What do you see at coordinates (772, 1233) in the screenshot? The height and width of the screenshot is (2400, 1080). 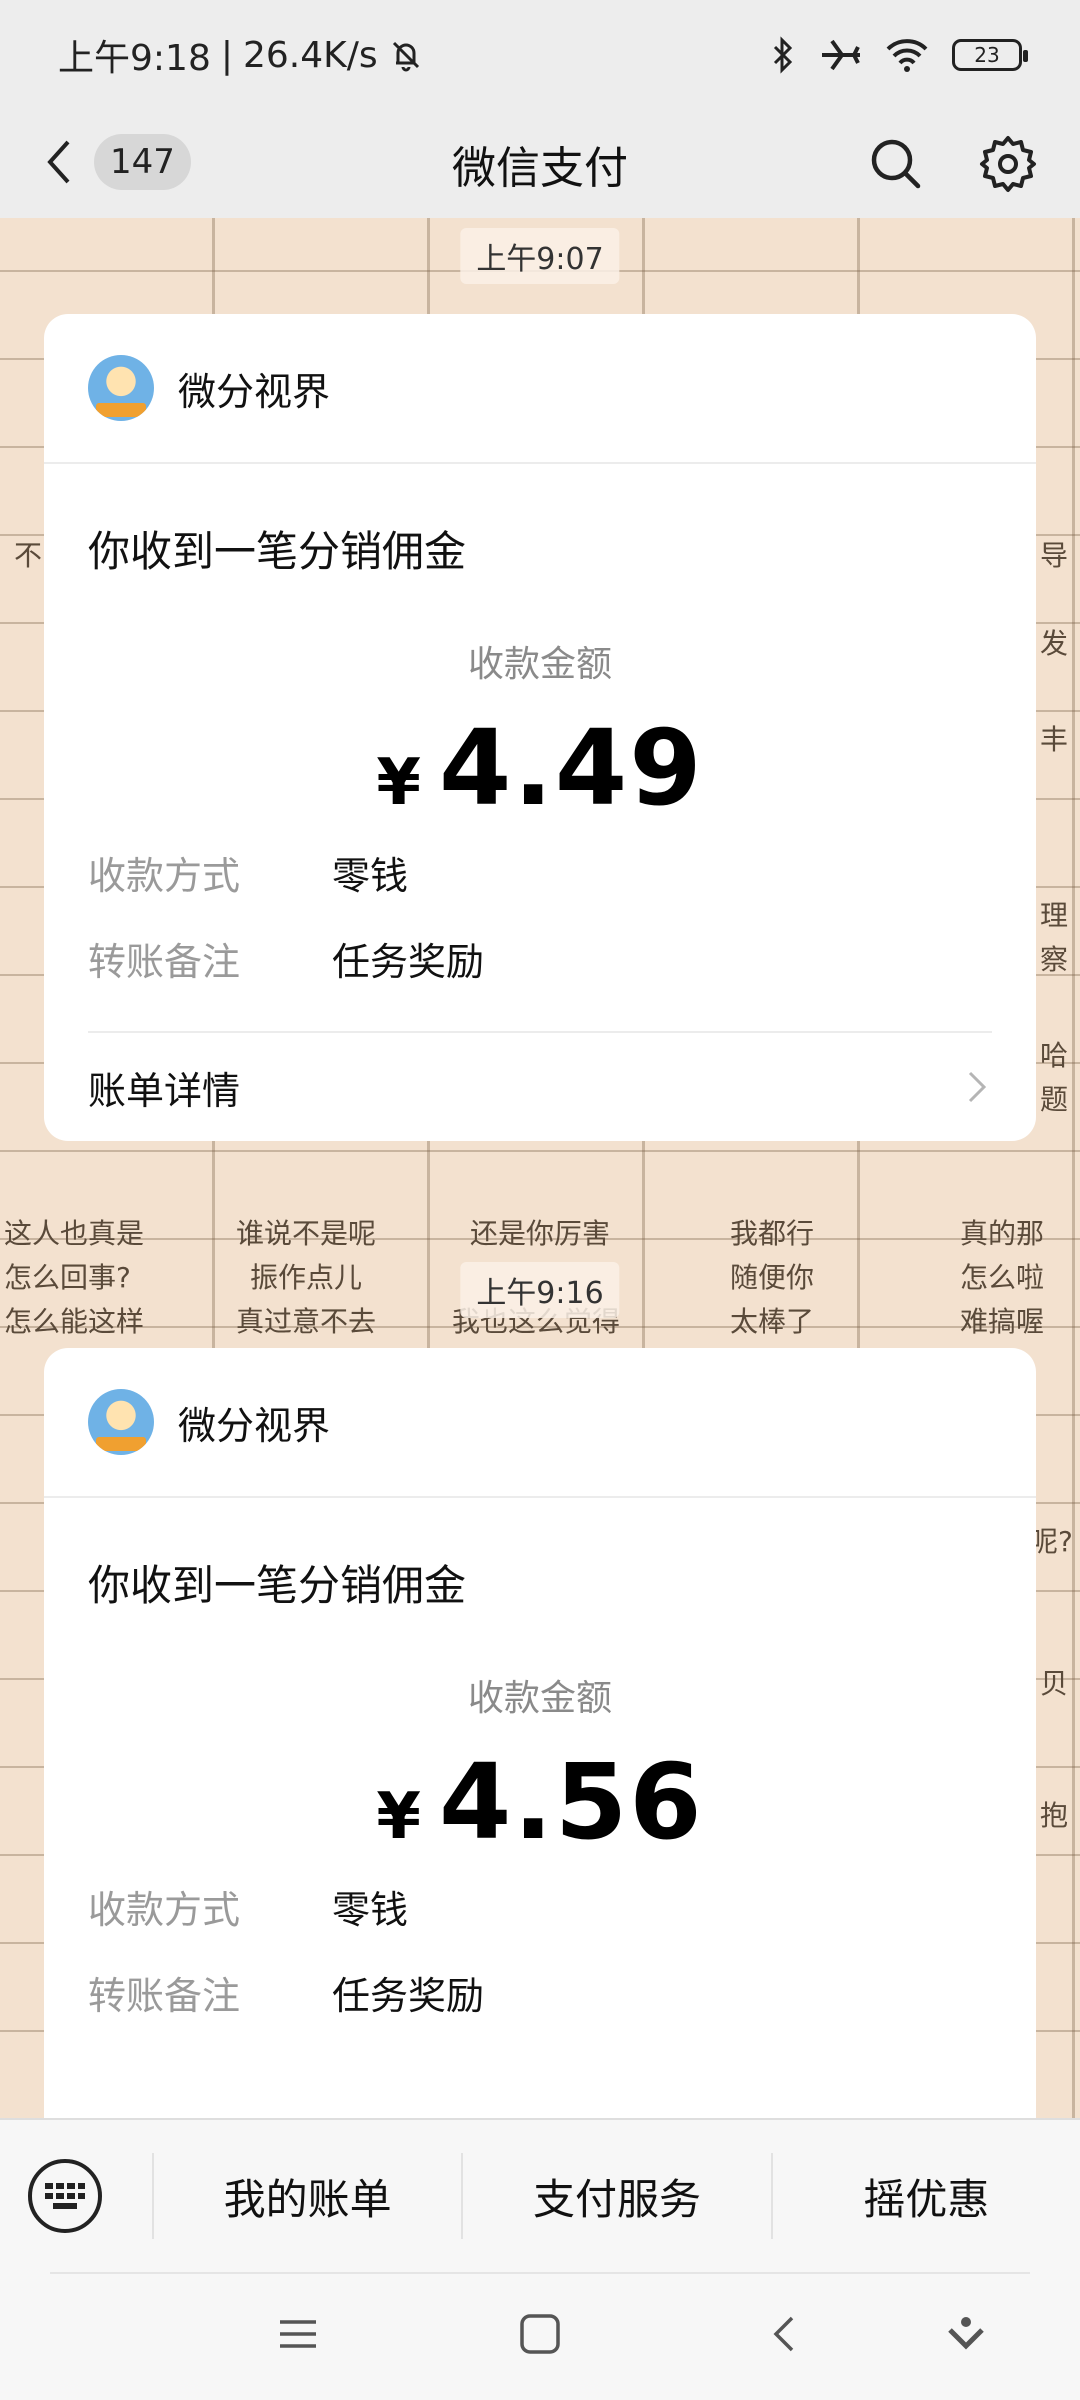 I see `background-word: 我都行` at bounding box center [772, 1233].